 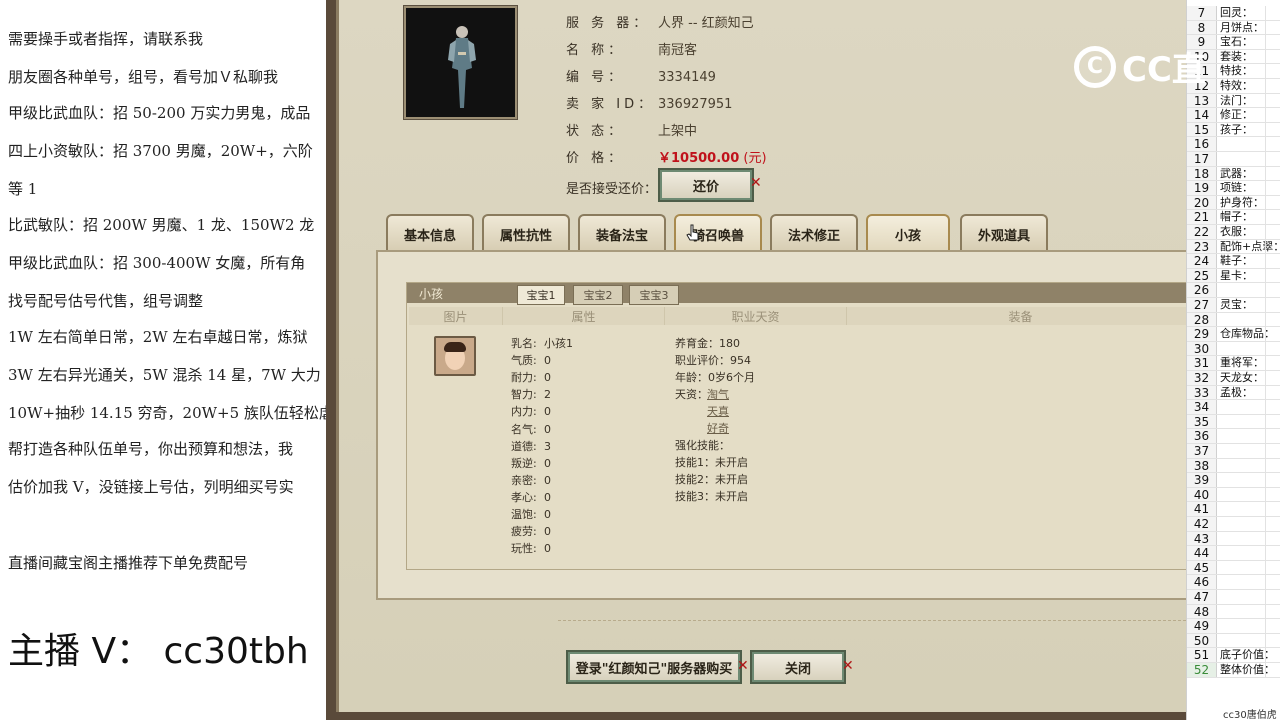 I want to click on row-number: 20, so click(x=1202, y=202).